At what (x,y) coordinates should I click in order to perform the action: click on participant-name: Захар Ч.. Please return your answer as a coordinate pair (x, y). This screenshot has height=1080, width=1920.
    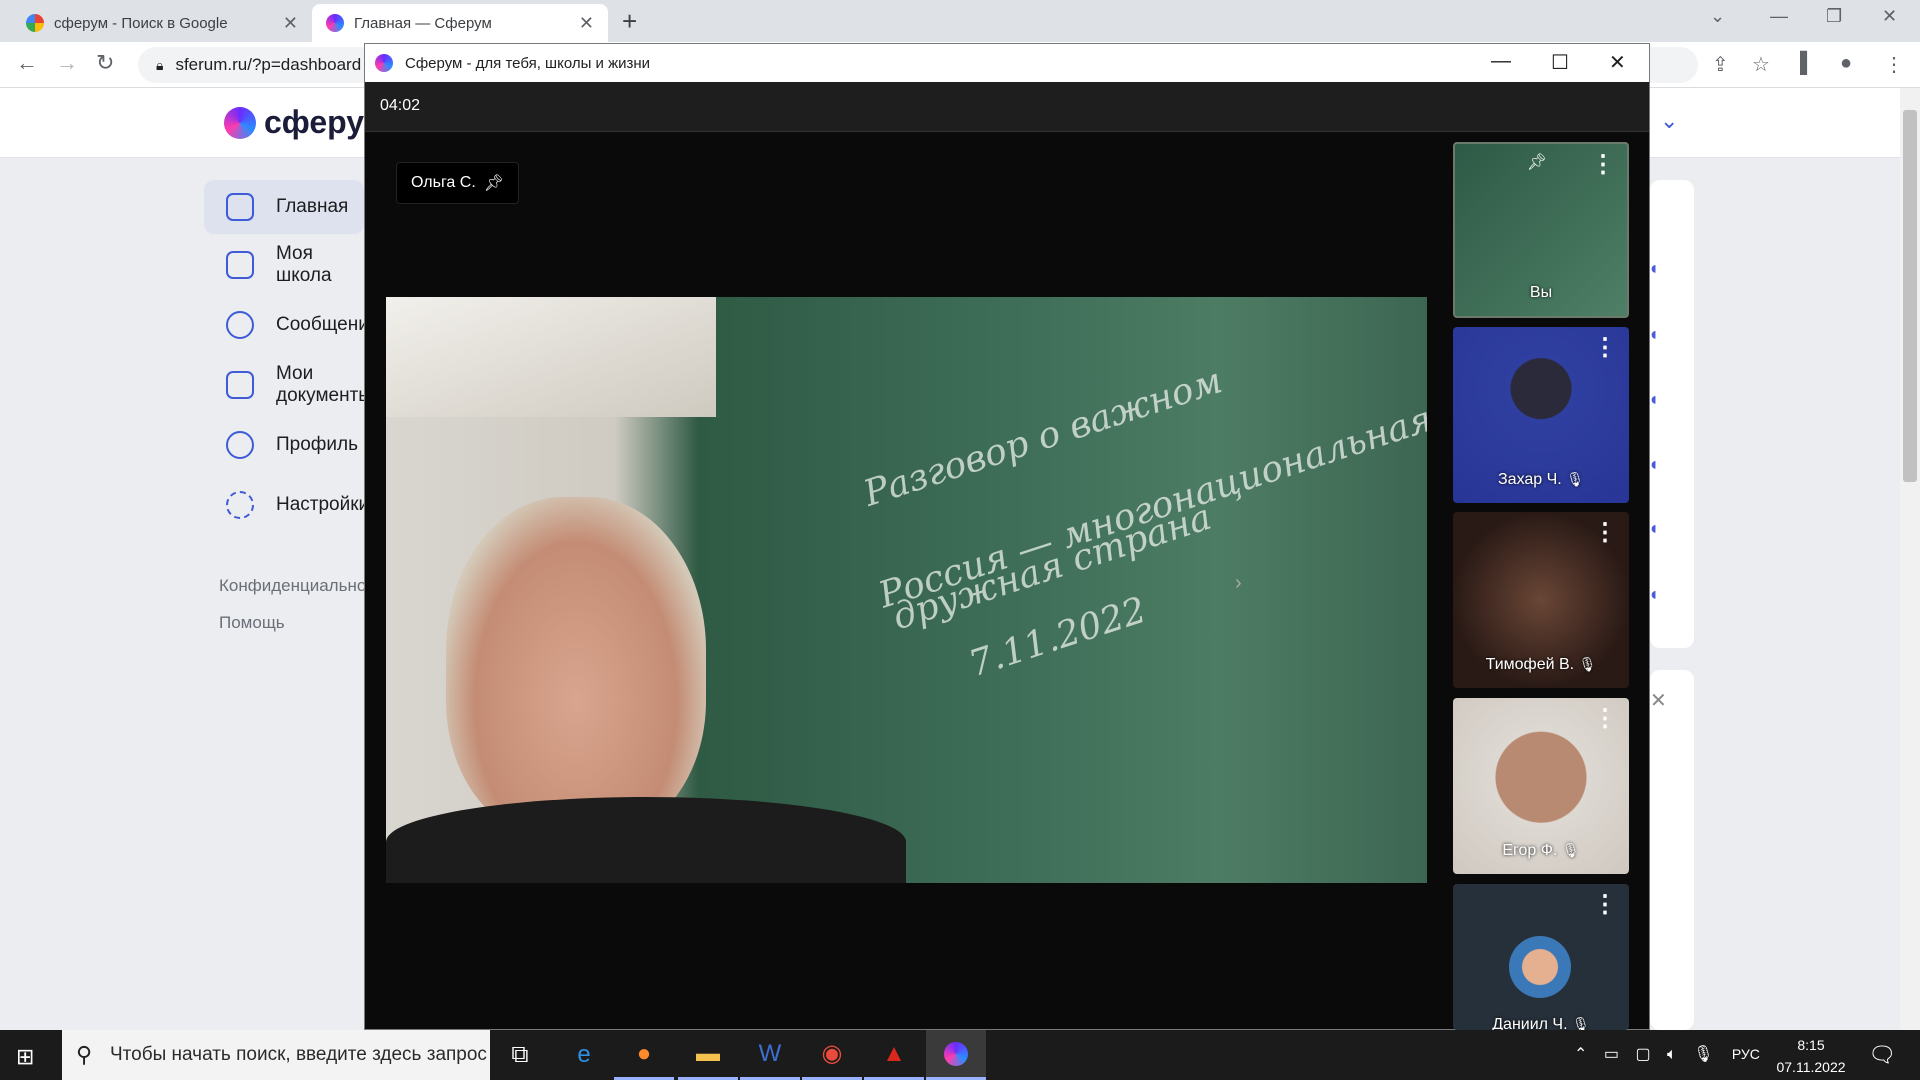
    Looking at the image, I should click on (1530, 479).